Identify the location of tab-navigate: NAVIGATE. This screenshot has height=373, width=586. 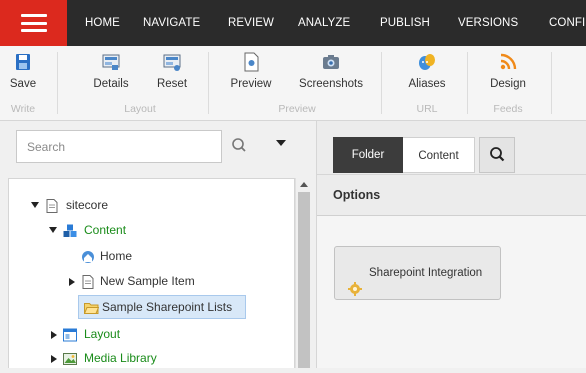
(171, 23).